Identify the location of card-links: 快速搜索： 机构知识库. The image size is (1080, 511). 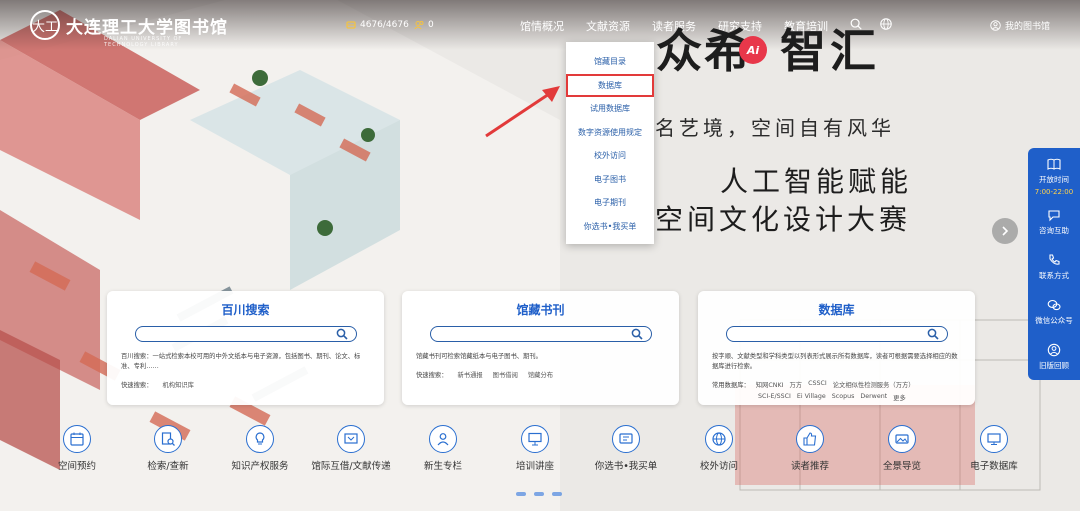
(245, 384).